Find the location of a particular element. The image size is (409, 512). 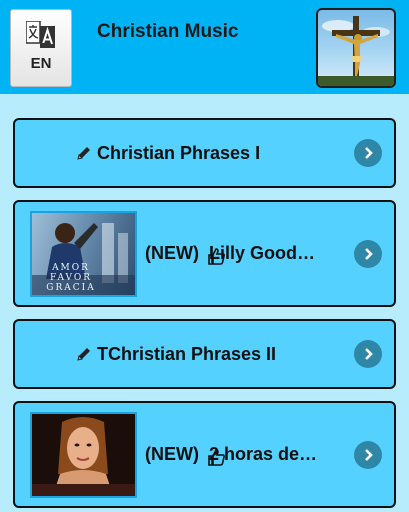

language-button: EN is located at coordinates (41, 48).